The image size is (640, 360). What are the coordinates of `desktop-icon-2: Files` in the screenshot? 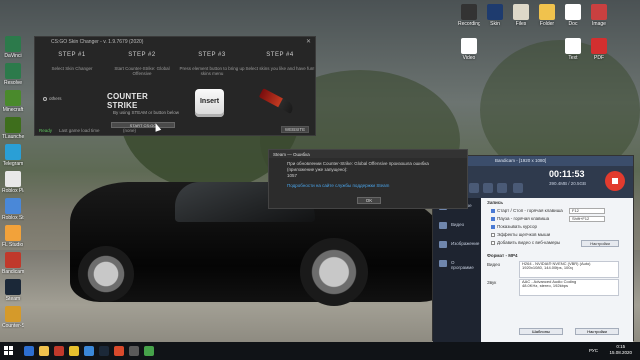 It's located at (521, 15).